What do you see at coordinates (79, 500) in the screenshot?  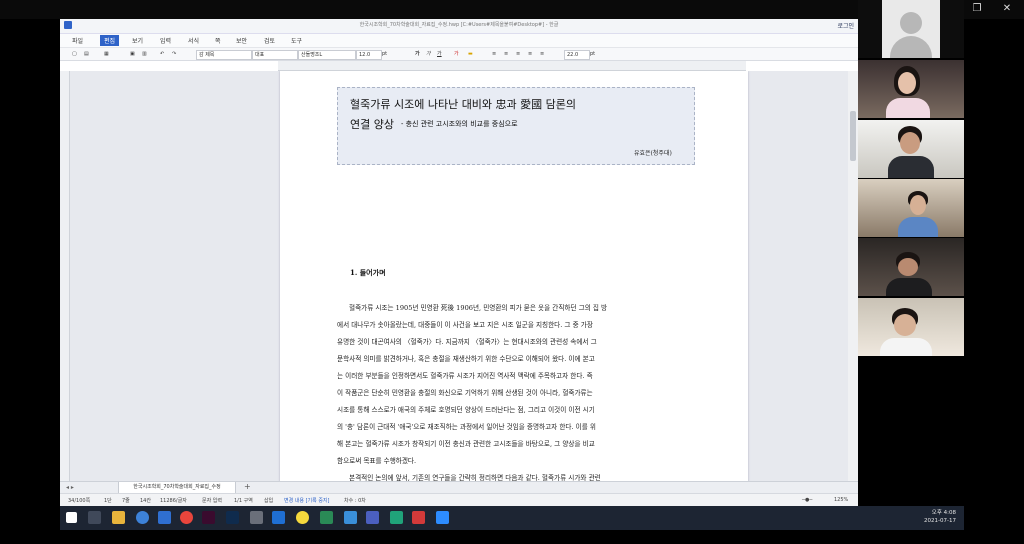 I see `status-page: 34/100쪽` at bounding box center [79, 500].